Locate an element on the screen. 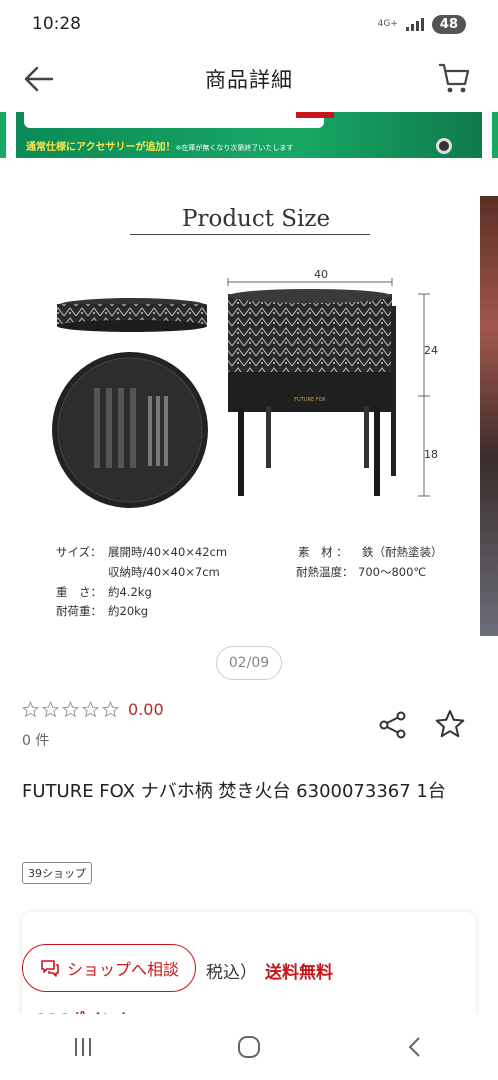  rating-value: 0.00 is located at coordinates (146, 709).